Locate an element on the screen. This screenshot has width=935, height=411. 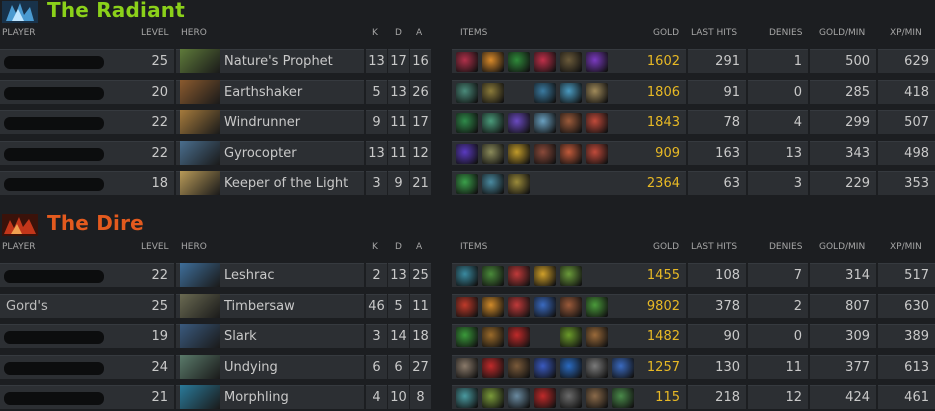
player-row: 21 Morphling 4 10 8 115 218 12 424 461 is located at coordinates (467, 397).